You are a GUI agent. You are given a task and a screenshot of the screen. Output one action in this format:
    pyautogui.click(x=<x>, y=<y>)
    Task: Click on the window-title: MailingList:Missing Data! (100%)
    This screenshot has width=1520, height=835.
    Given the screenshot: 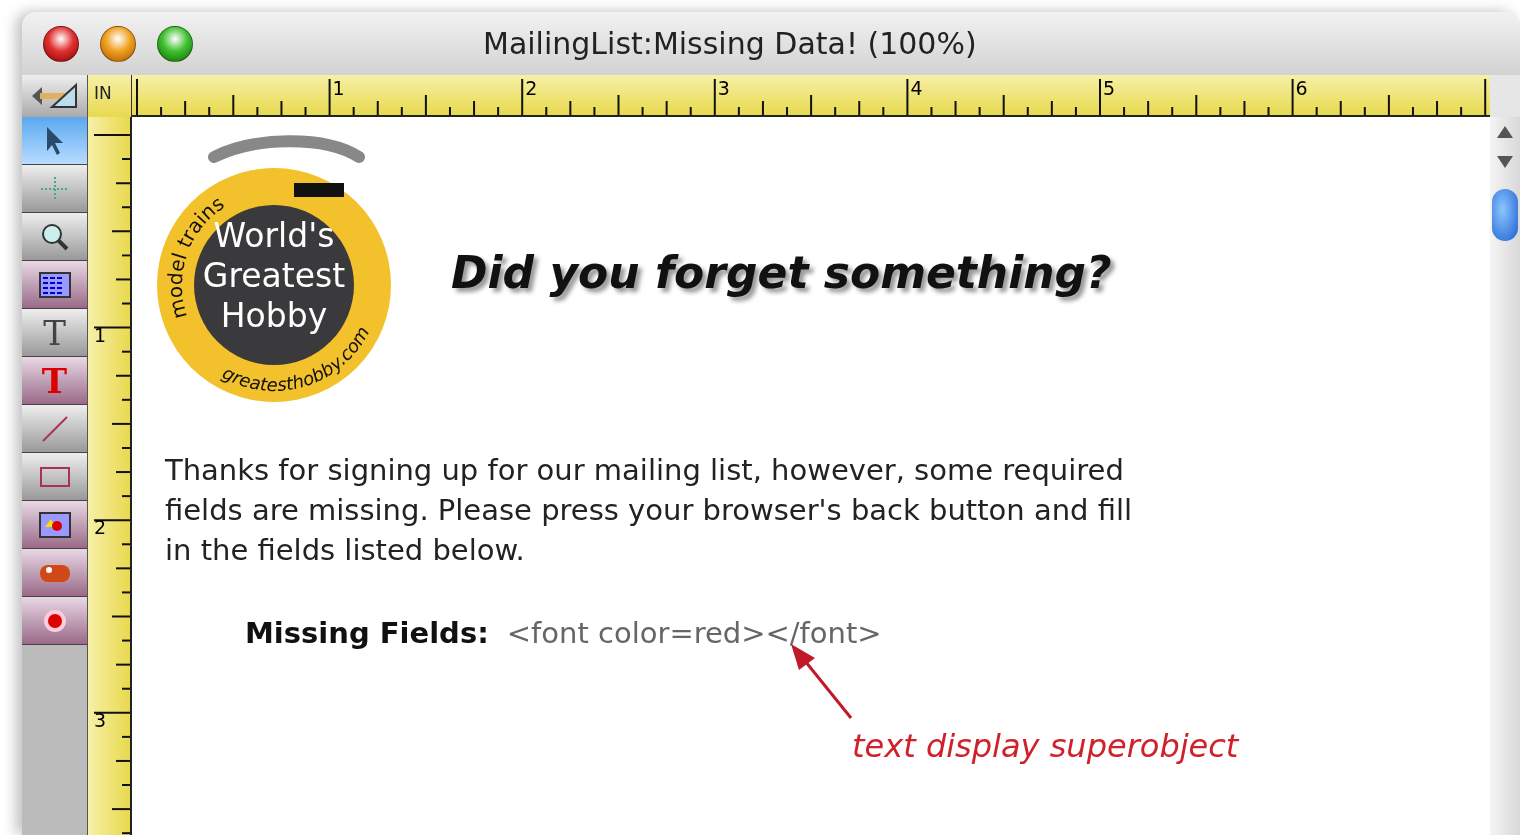 What is the action you would take?
    pyautogui.click(x=730, y=44)
    